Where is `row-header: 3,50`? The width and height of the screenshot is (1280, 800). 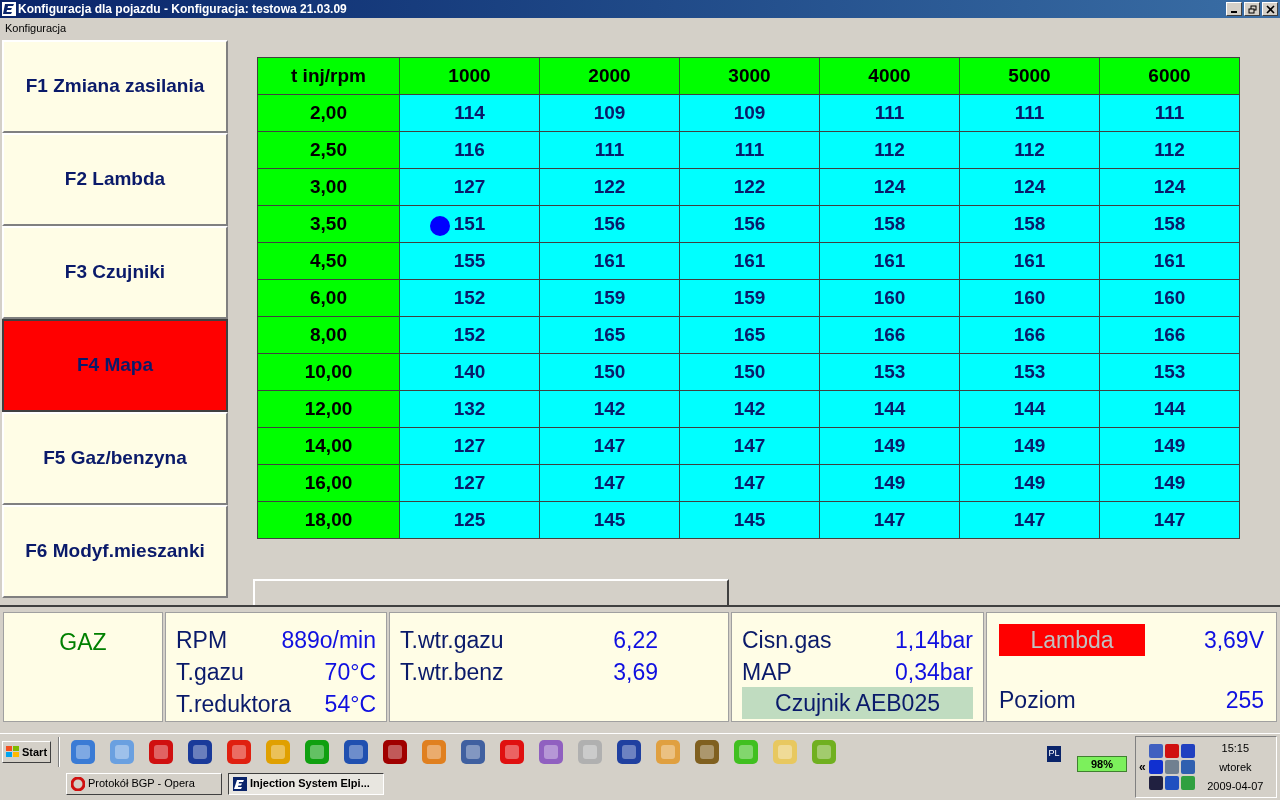
row-header: 3,50 is located at coordinates (328, 224).